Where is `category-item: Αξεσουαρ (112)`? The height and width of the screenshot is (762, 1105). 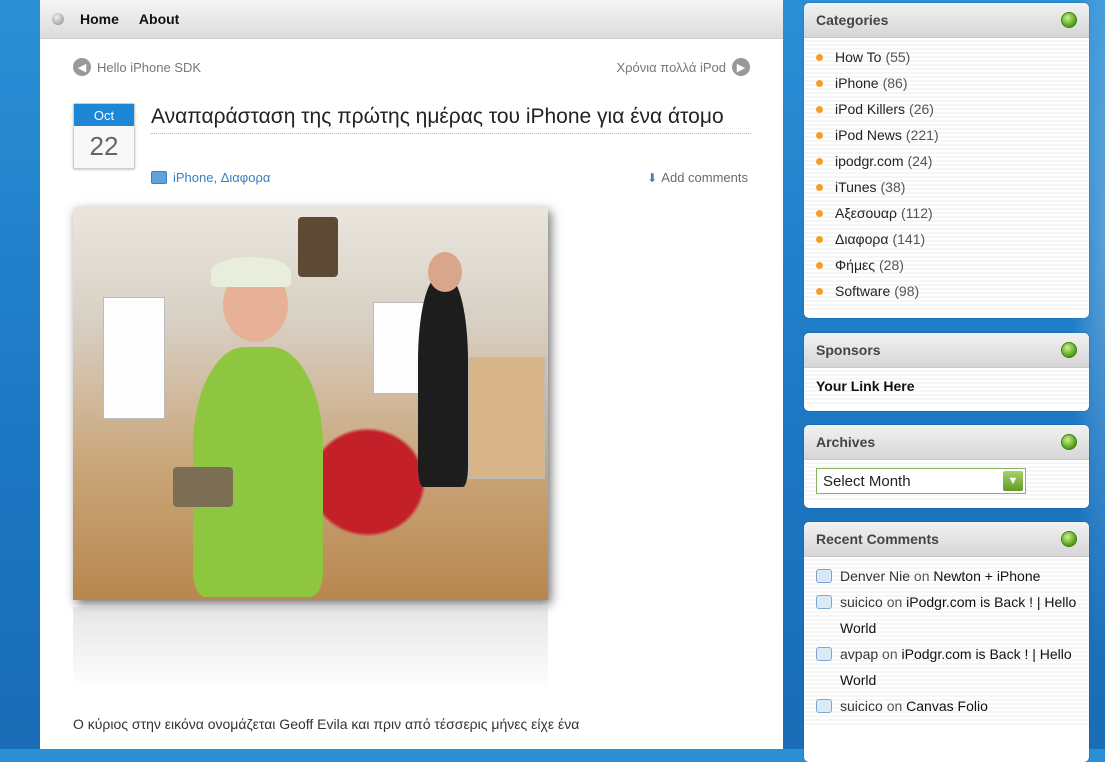 category-item: Αξεσουαρ (112) is located at coordinates (946, 213).